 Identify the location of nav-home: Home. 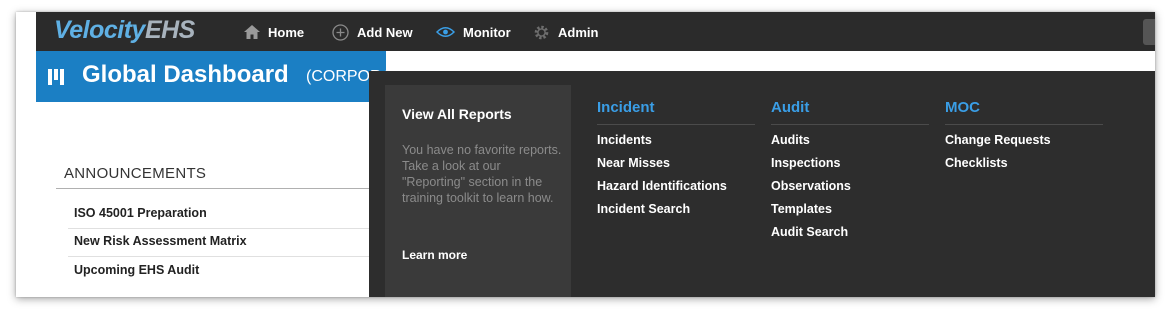
(274, 32).